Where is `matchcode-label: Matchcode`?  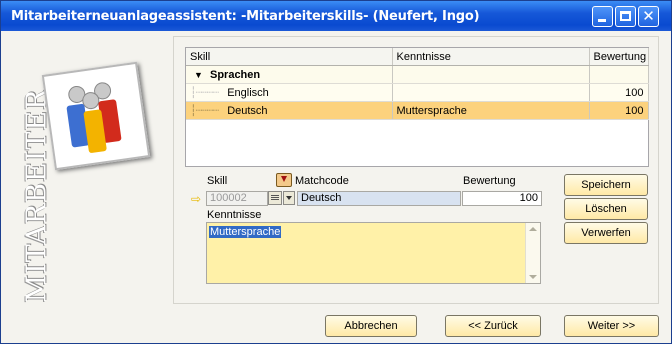
matchcode-label: Matchcode is located at coordinates (322, 181).